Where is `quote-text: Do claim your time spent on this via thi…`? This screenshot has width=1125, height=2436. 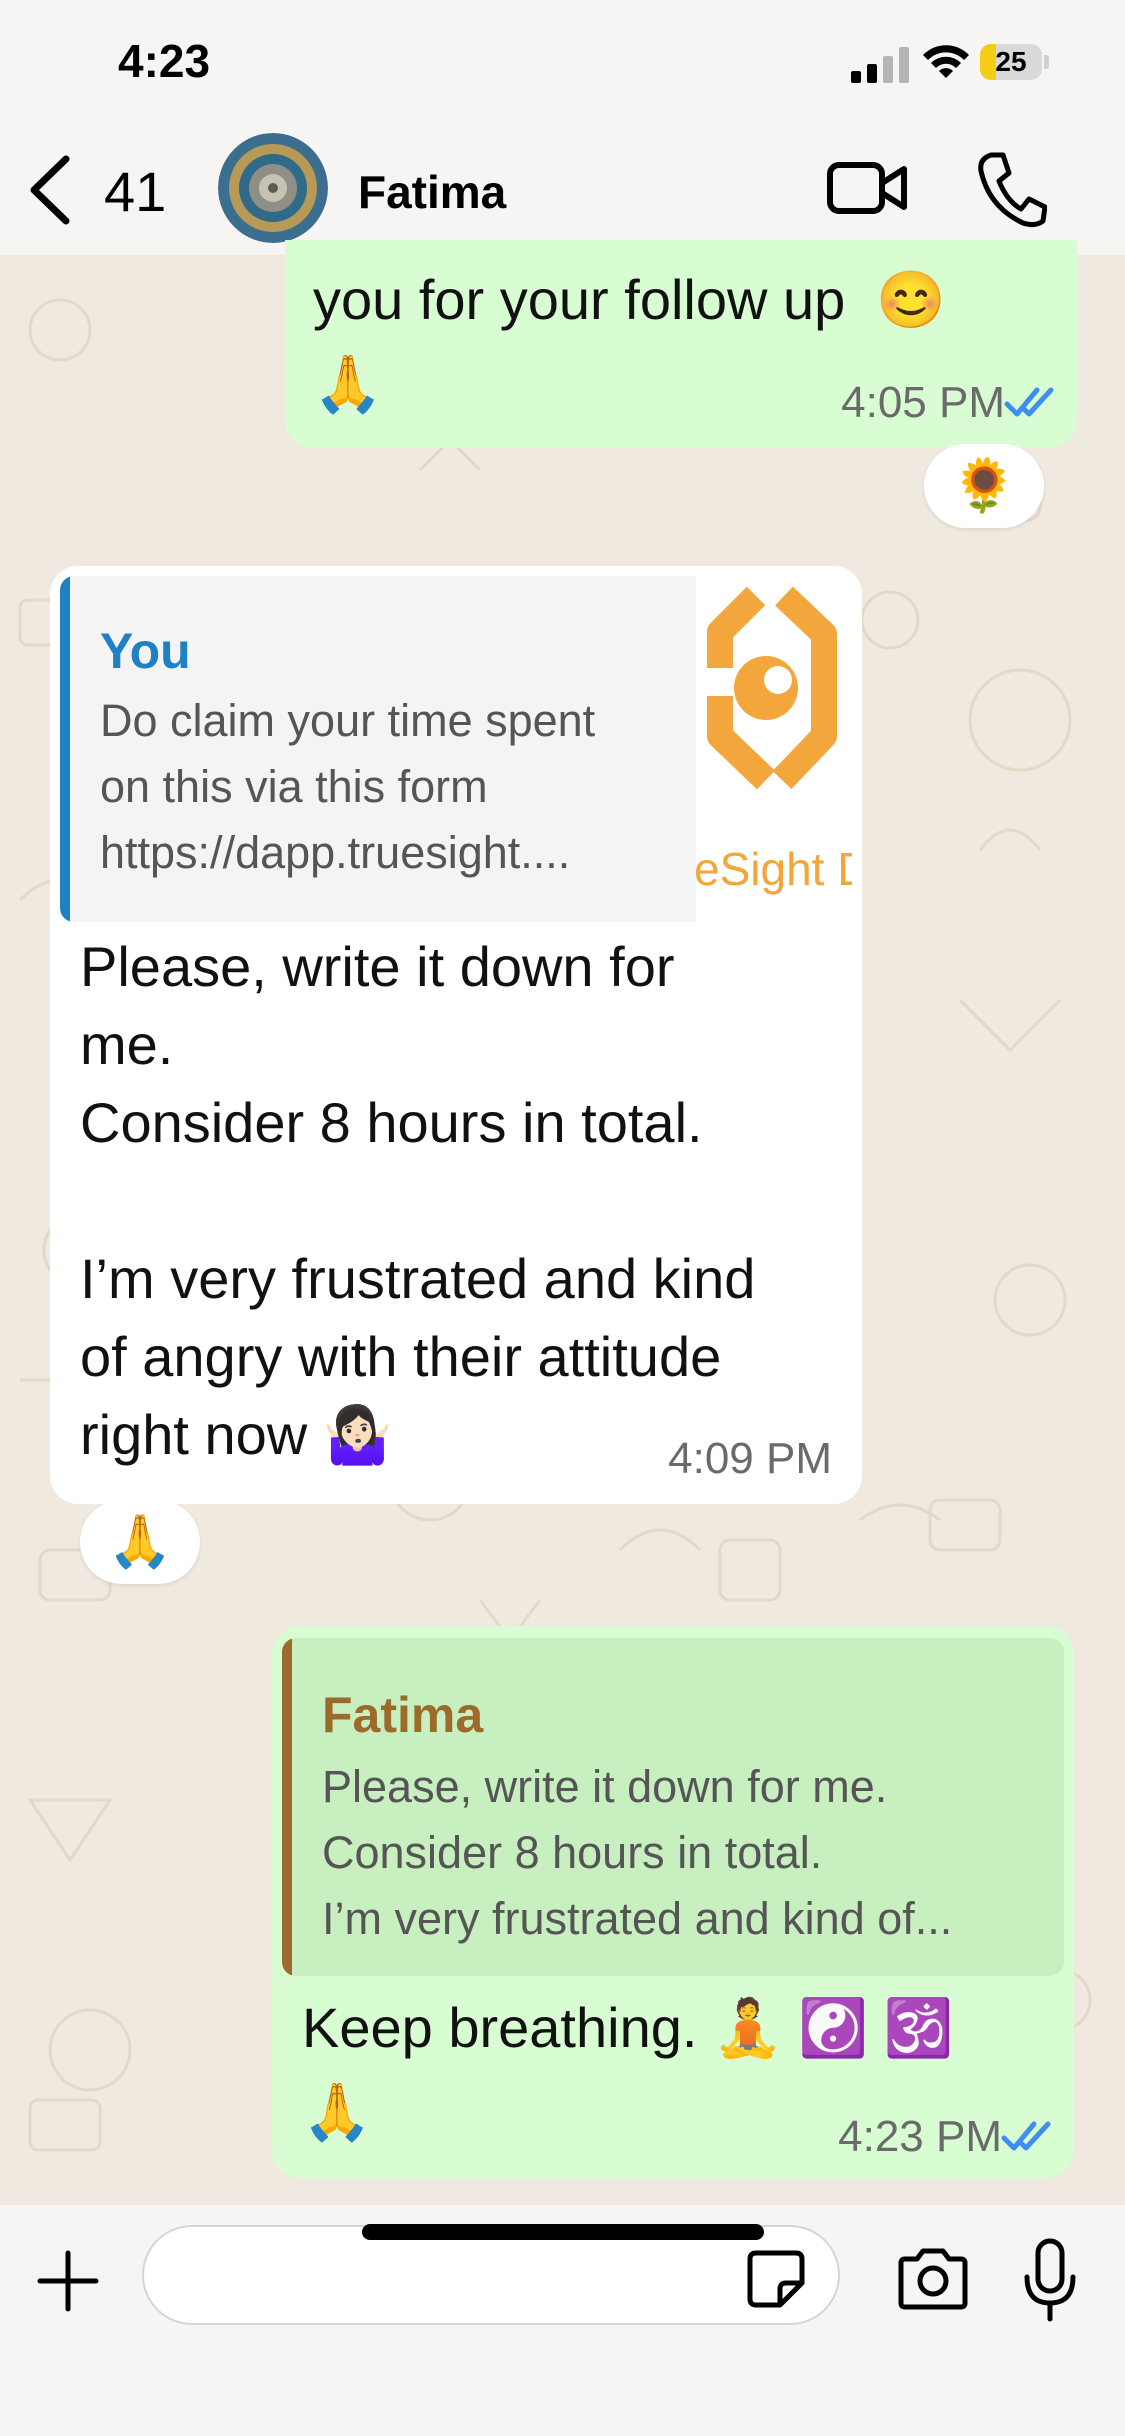
quote-text: Do claim your time spent on this via thi… is located at coordinates (348, 786).